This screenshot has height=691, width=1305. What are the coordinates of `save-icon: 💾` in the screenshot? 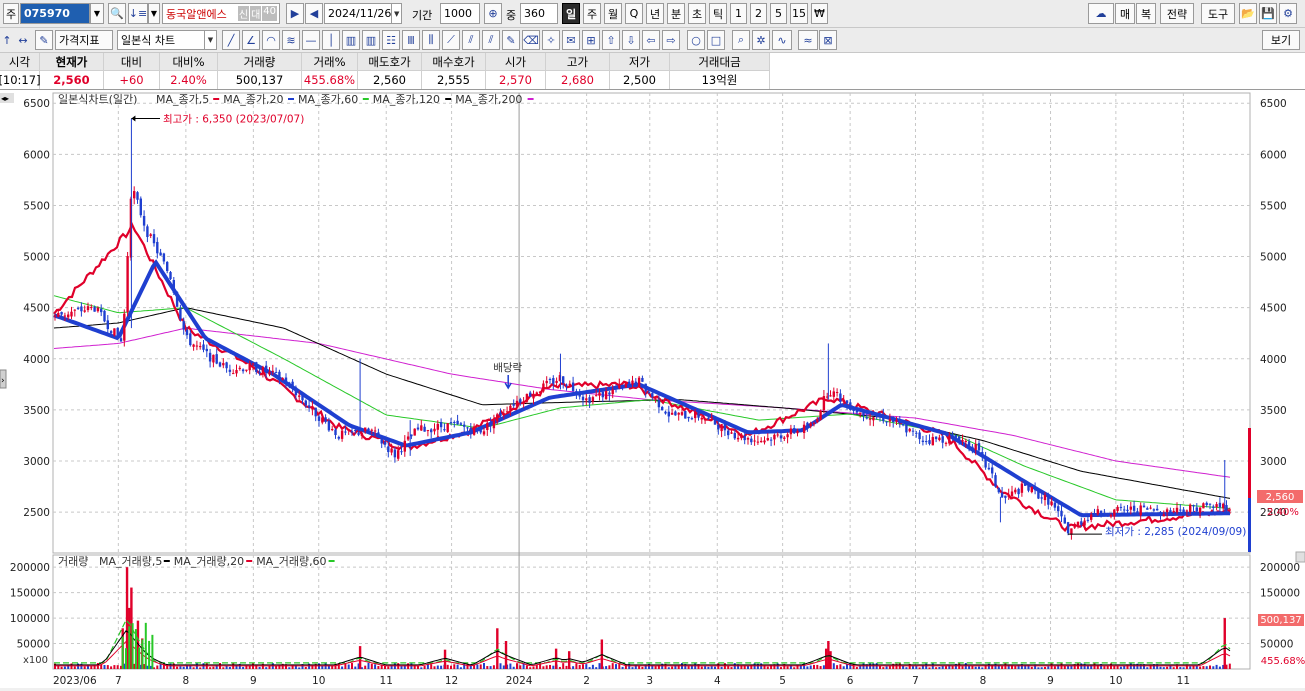 It's located at (1268, 13).